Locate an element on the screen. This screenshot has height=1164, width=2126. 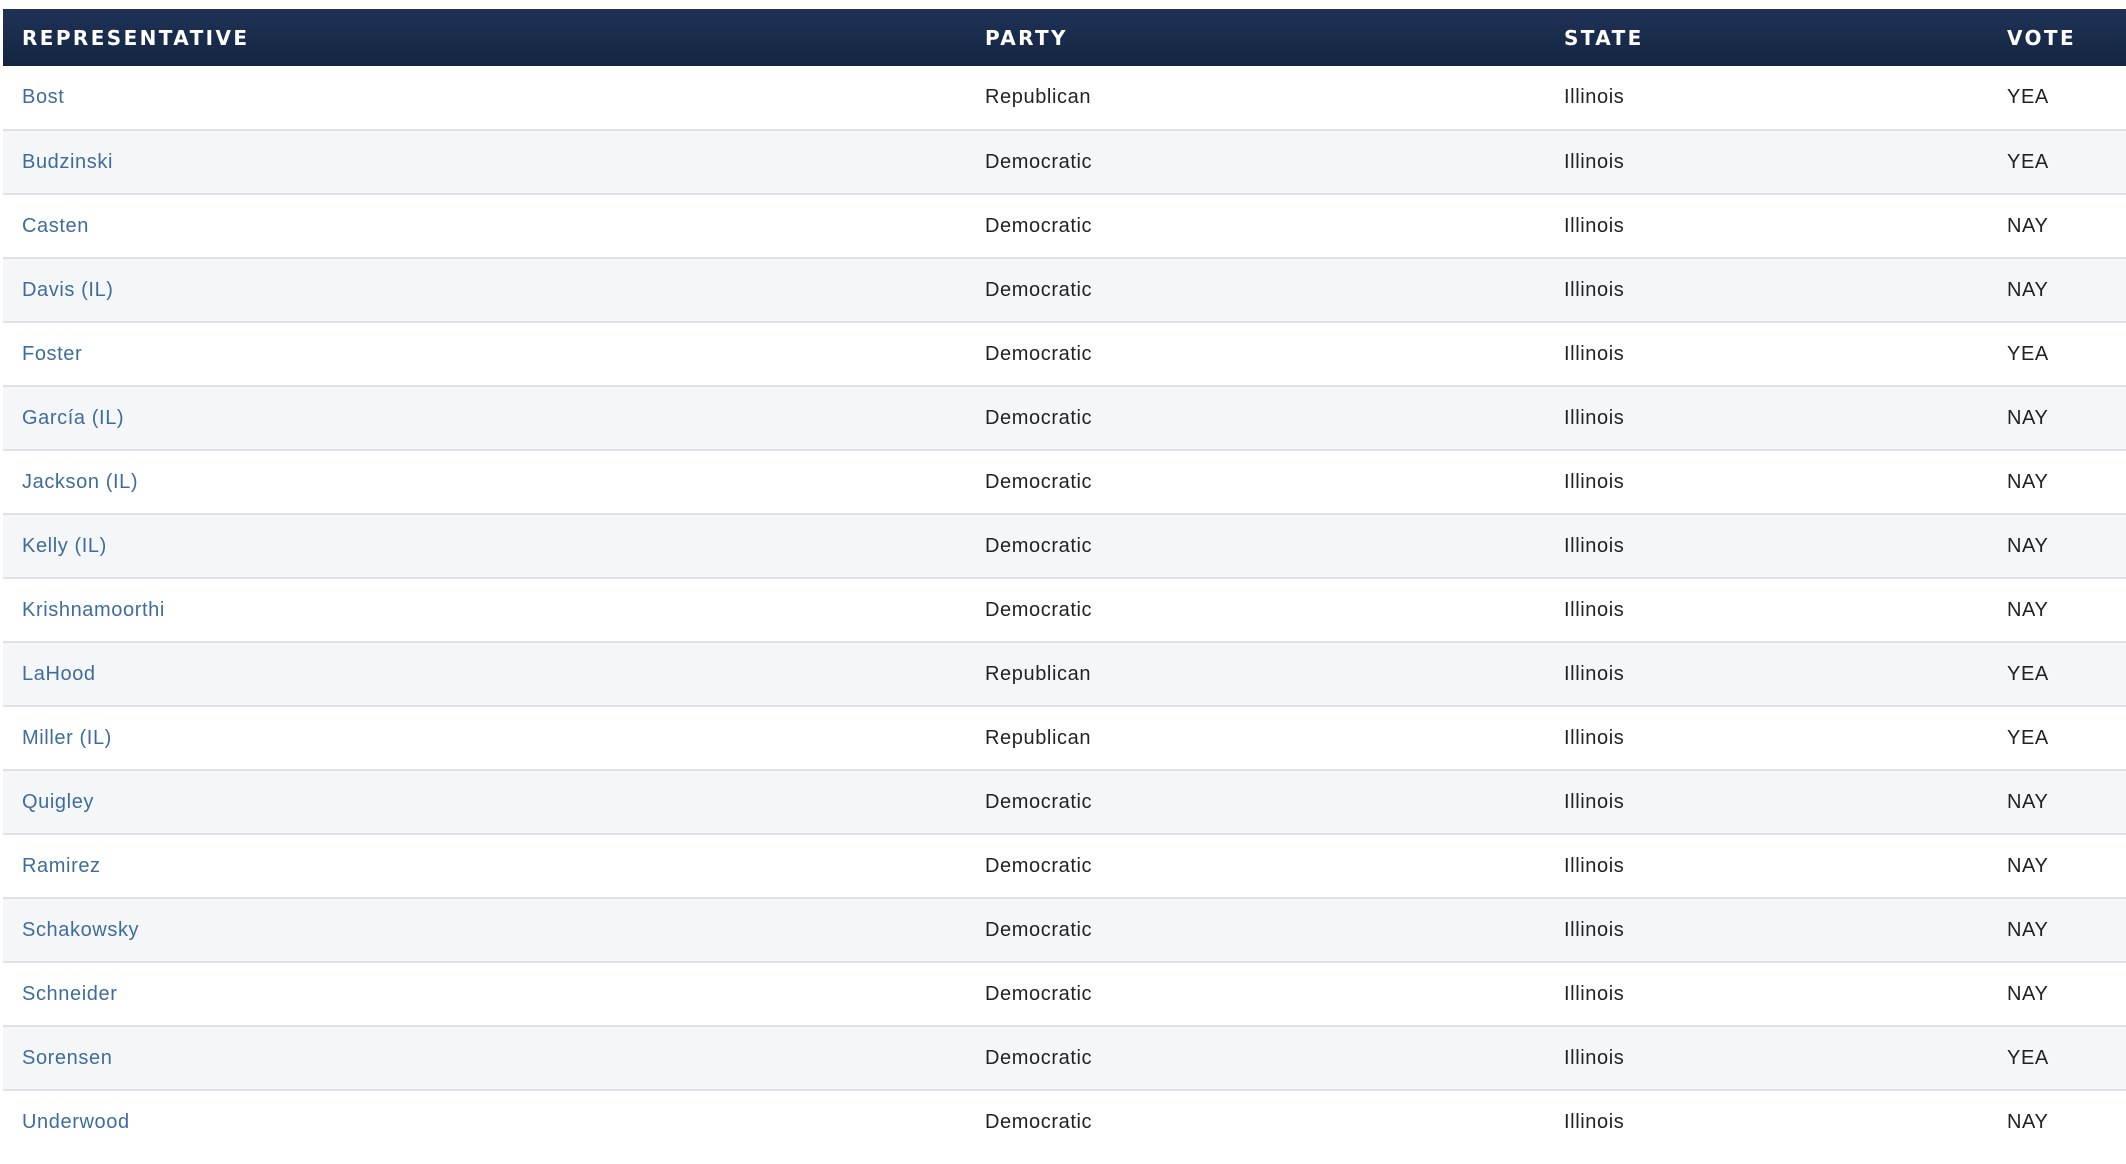
table-row: Davis (IL) Democratic Illinois NAY is located at coordinates (1064, 289).